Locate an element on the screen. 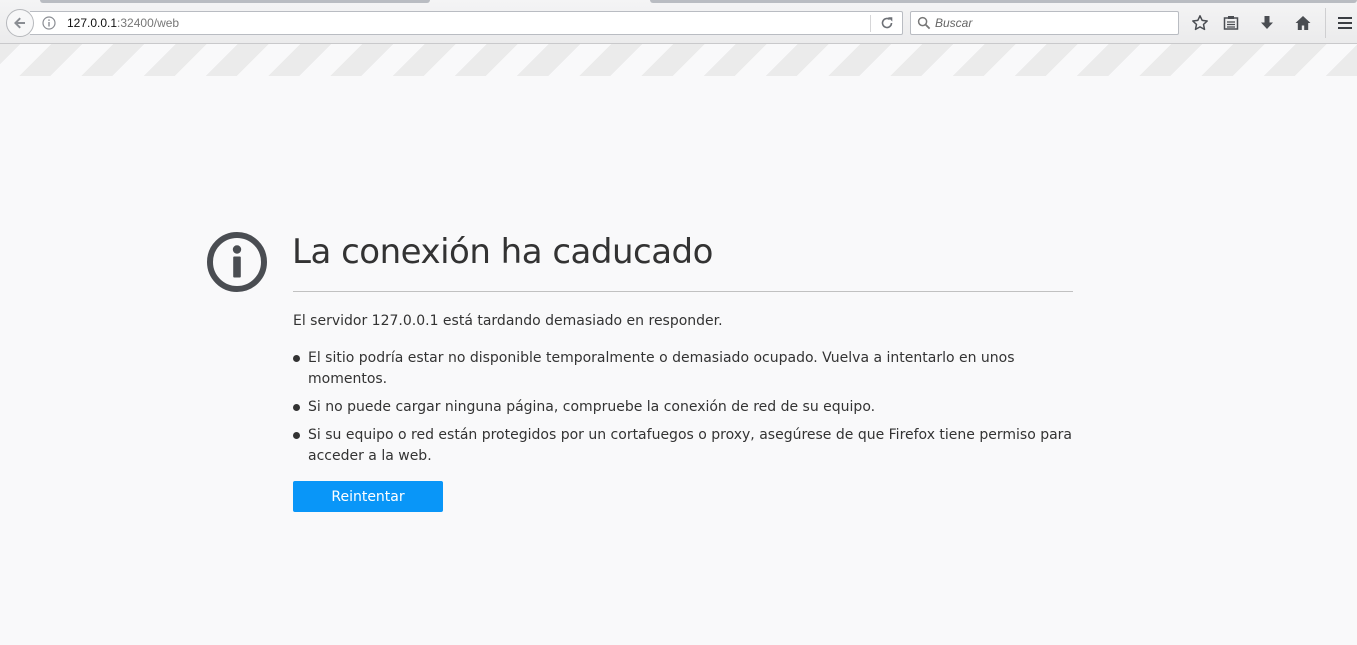 The width and height of the screenshot is (1357, 645). menu-button is located at coordinates (1345, 23).